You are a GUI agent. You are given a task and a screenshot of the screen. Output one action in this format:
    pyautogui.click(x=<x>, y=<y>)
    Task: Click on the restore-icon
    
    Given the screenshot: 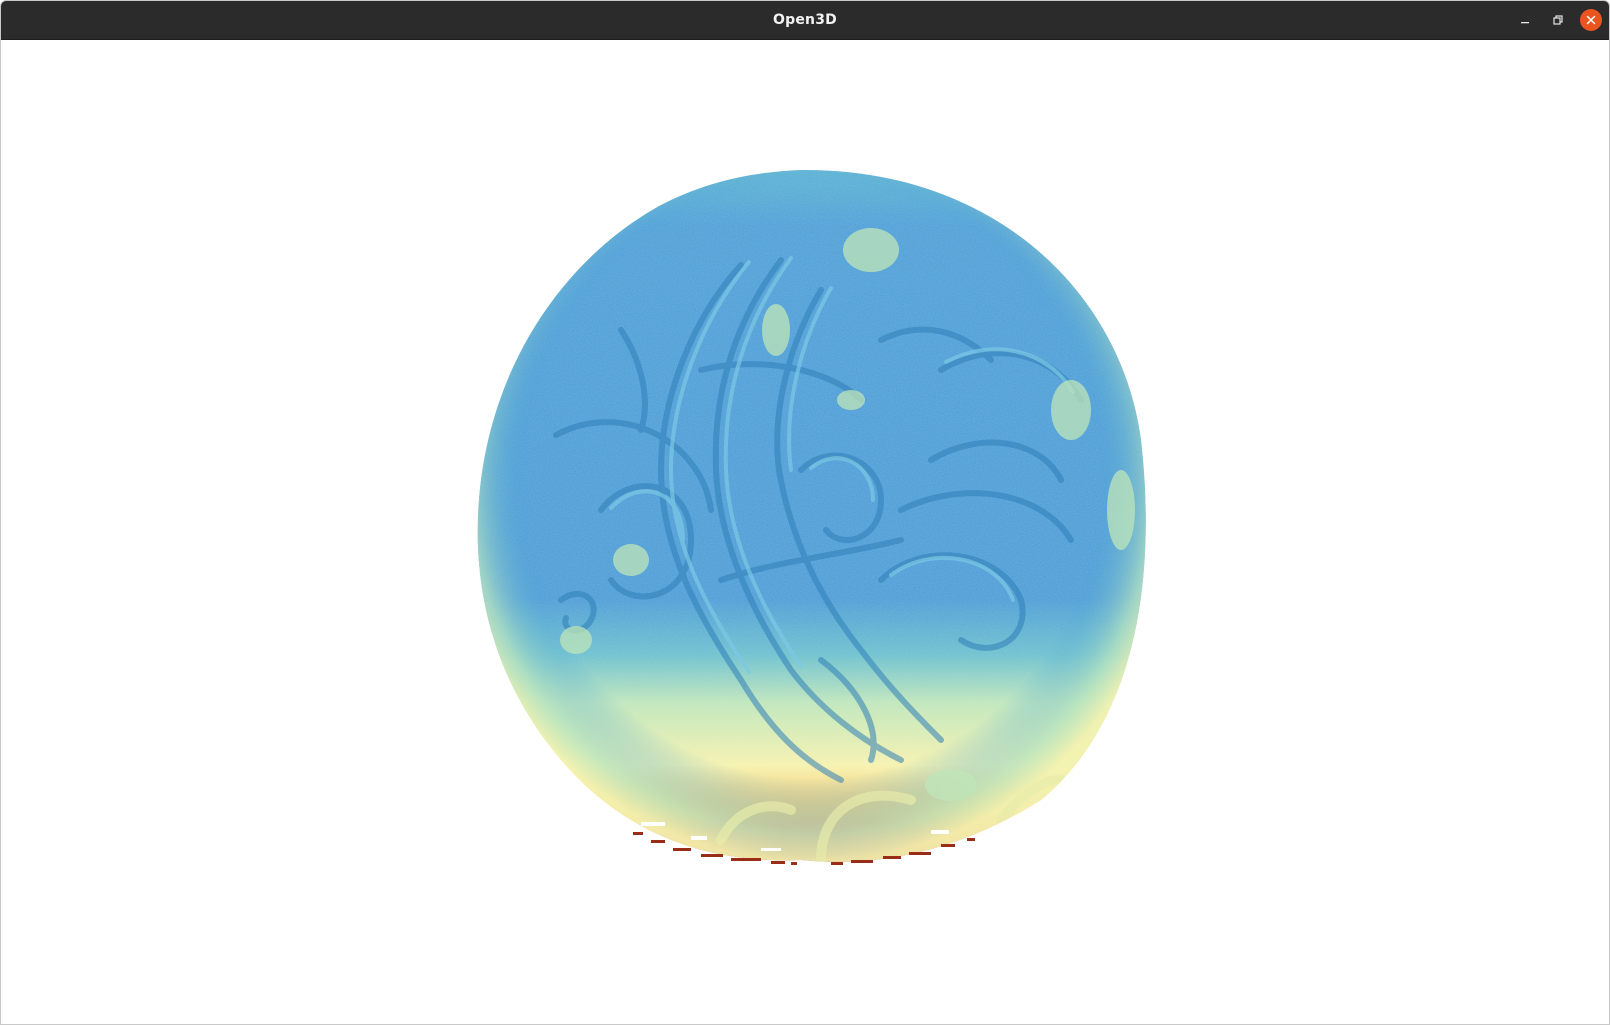 What is the action you would take?
    pyautogui.click(x=1558, y=20)
    